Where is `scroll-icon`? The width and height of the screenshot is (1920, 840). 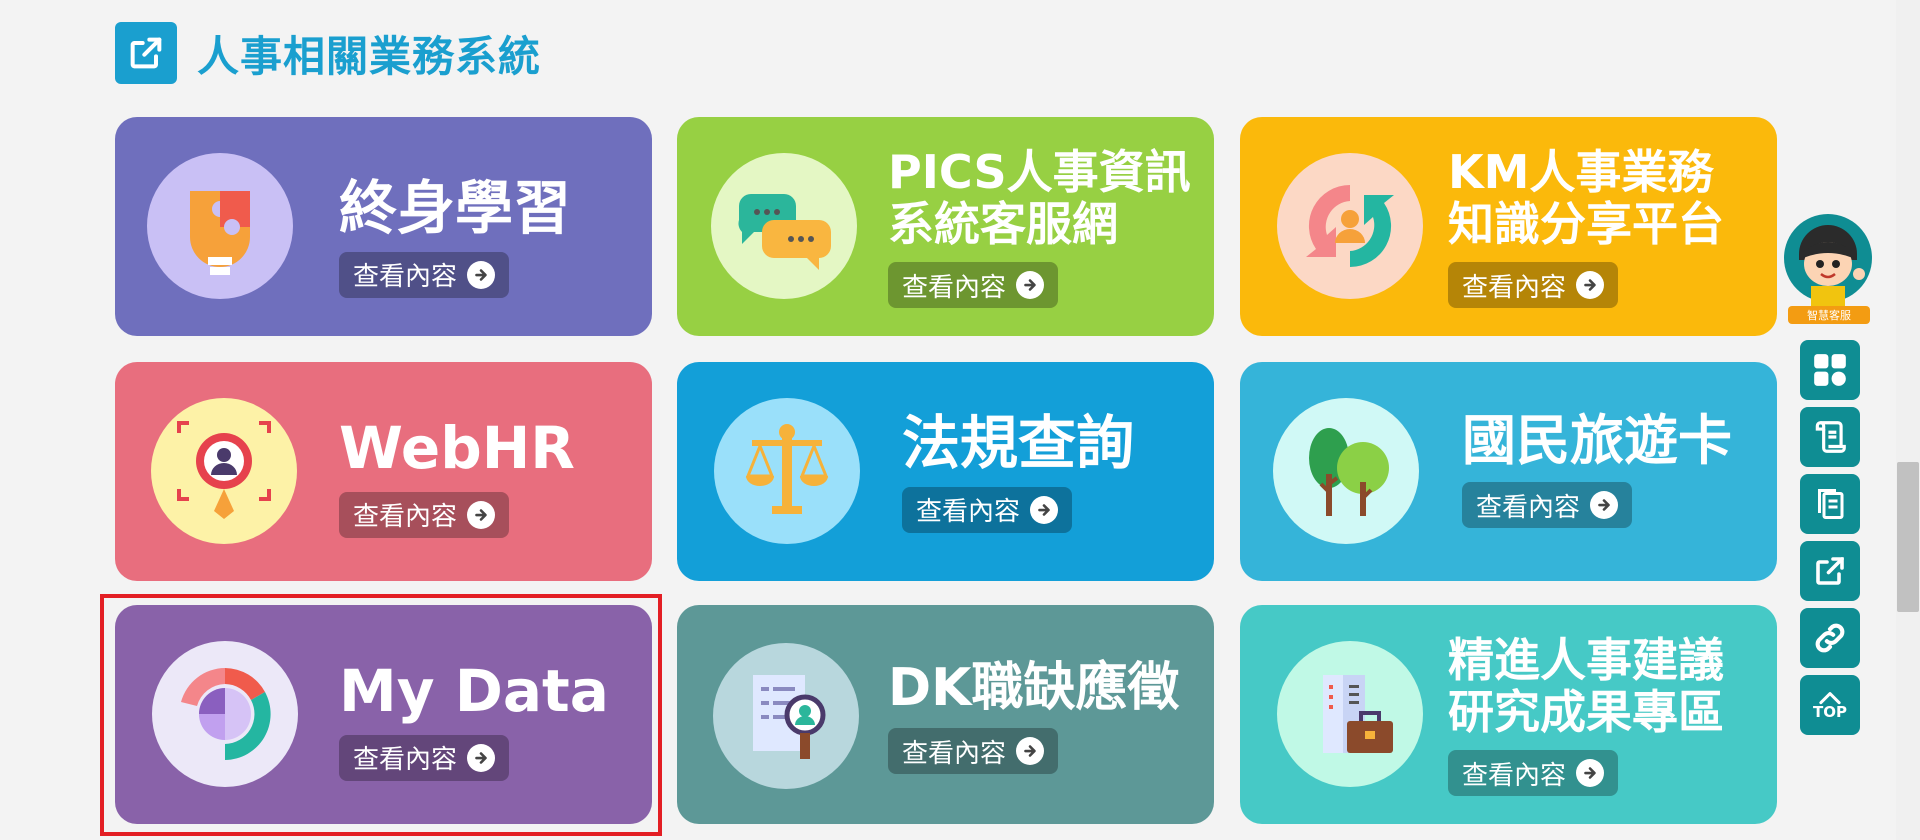
scroll-icon is located at coordinates (1830, 437).